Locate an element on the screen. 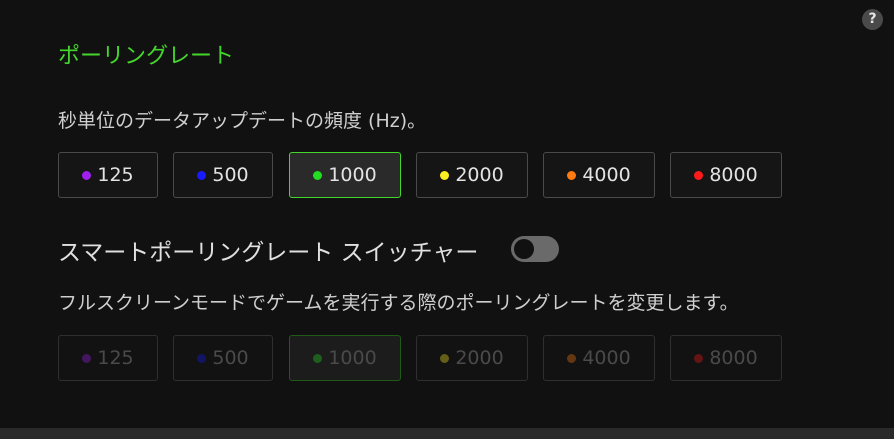 This screenshot has width=894, height=439. rate-button-8000: 8000 is located at coordinates (726, 175).